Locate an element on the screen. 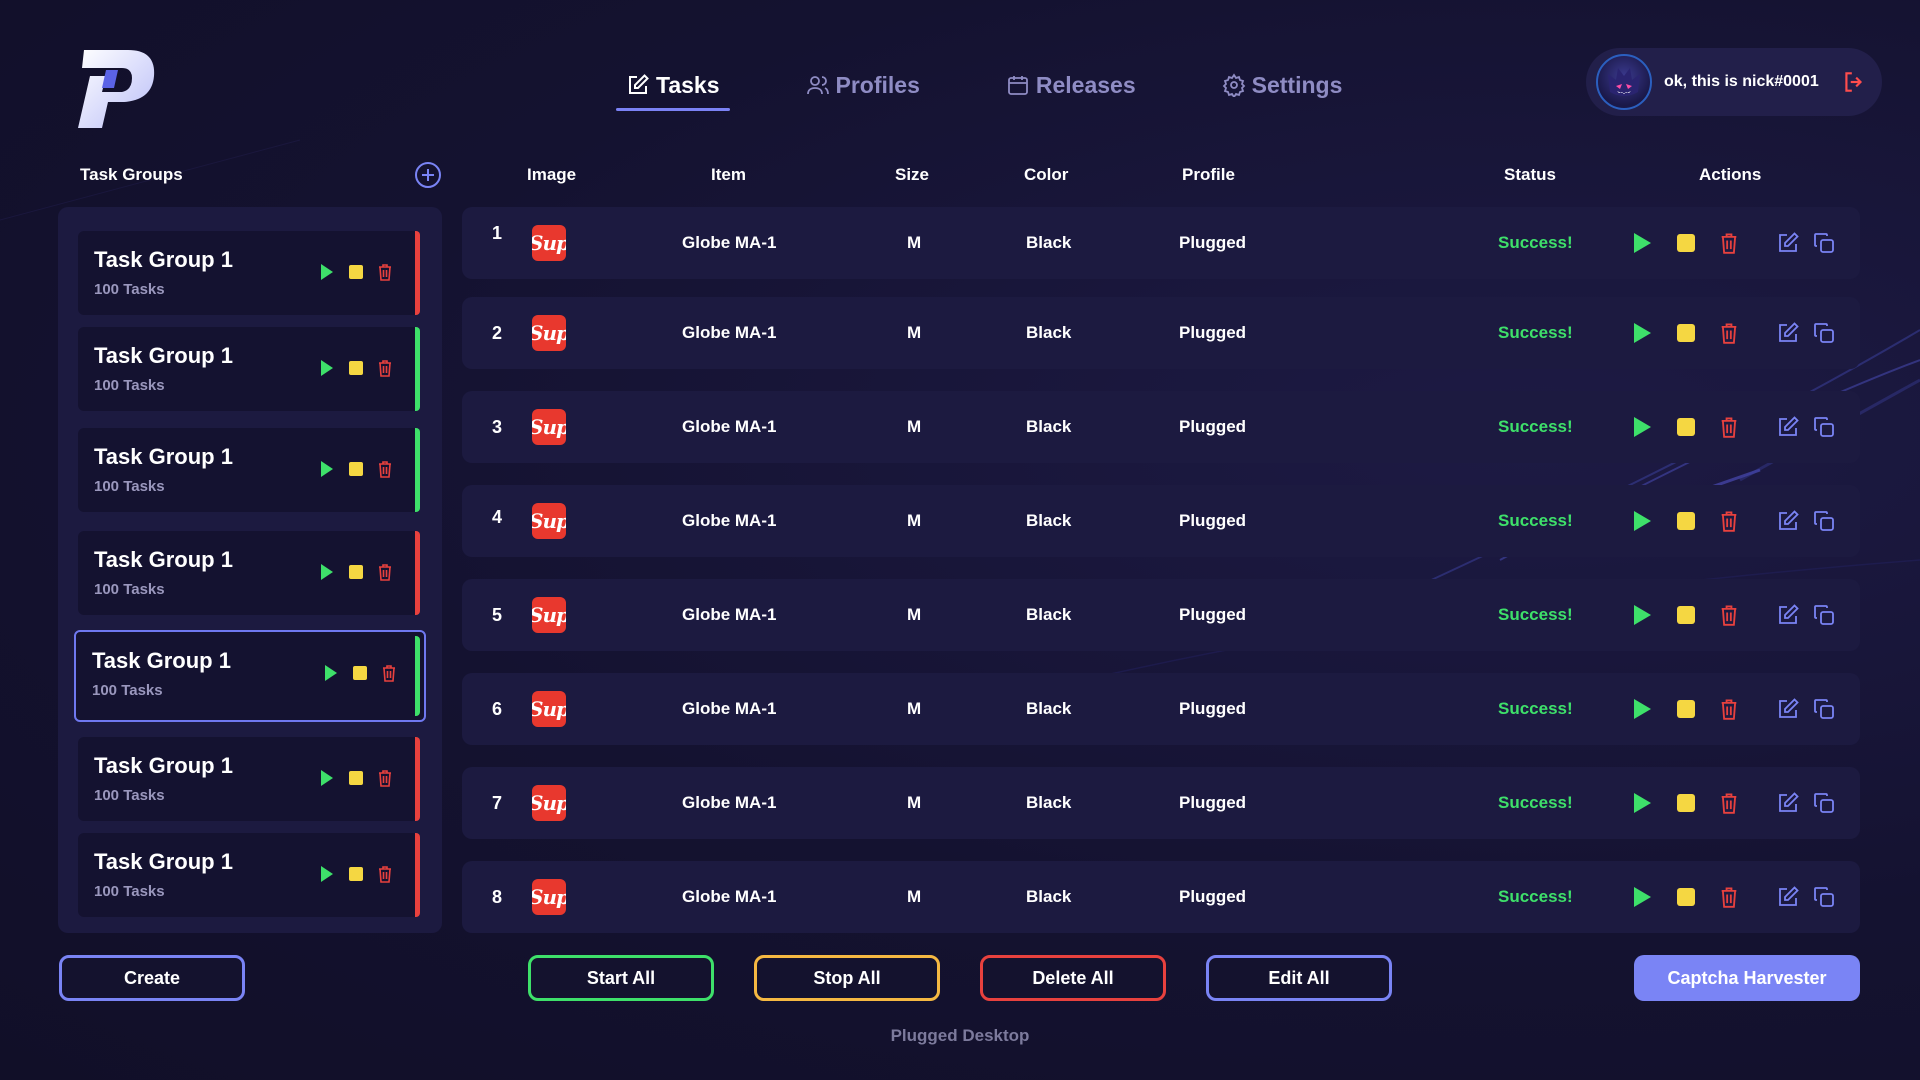 This screenshot has width=1920, height=1080. status-accent is located at coordinates (417, 875).